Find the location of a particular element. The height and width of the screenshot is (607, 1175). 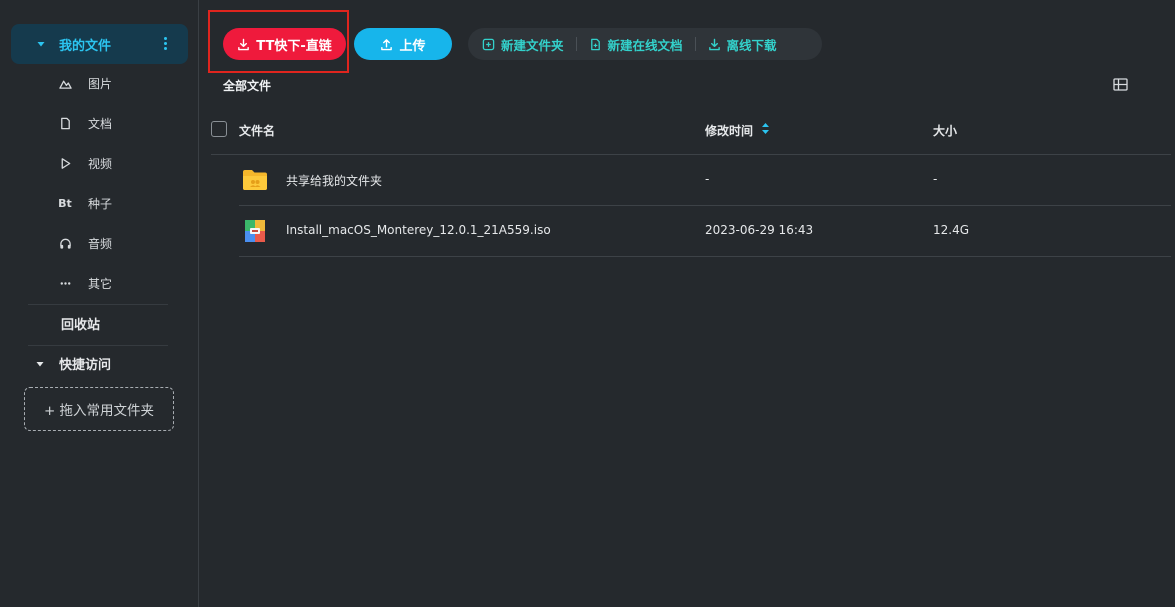

video-play-icon is located at coordinates (65, 163).